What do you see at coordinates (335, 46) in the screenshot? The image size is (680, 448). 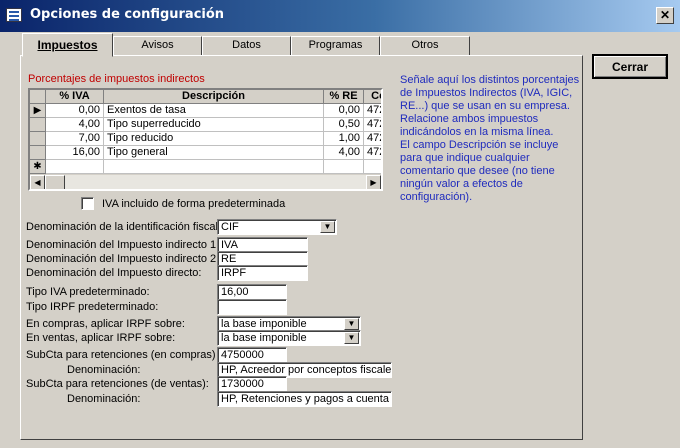 I see `tab-programas: Programas` at bounding box center [335, 46].